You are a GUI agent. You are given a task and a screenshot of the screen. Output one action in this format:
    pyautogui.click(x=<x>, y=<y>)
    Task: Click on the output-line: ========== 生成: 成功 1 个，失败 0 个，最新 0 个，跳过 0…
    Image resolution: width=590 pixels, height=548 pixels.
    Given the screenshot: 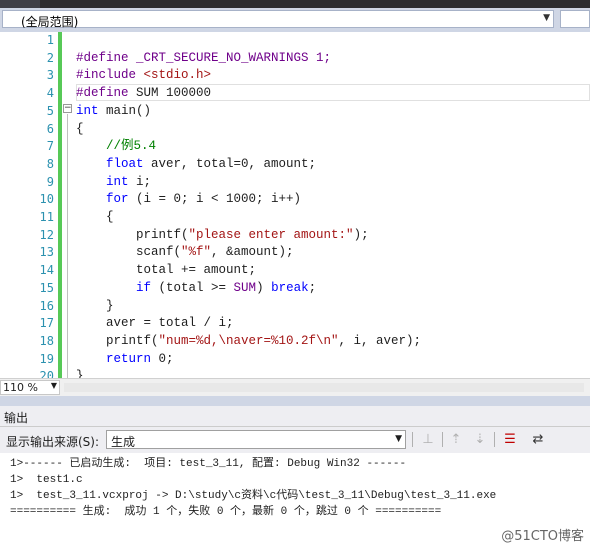 What is the action you would take?
    pyautogui.click(x=226, y=512)
    